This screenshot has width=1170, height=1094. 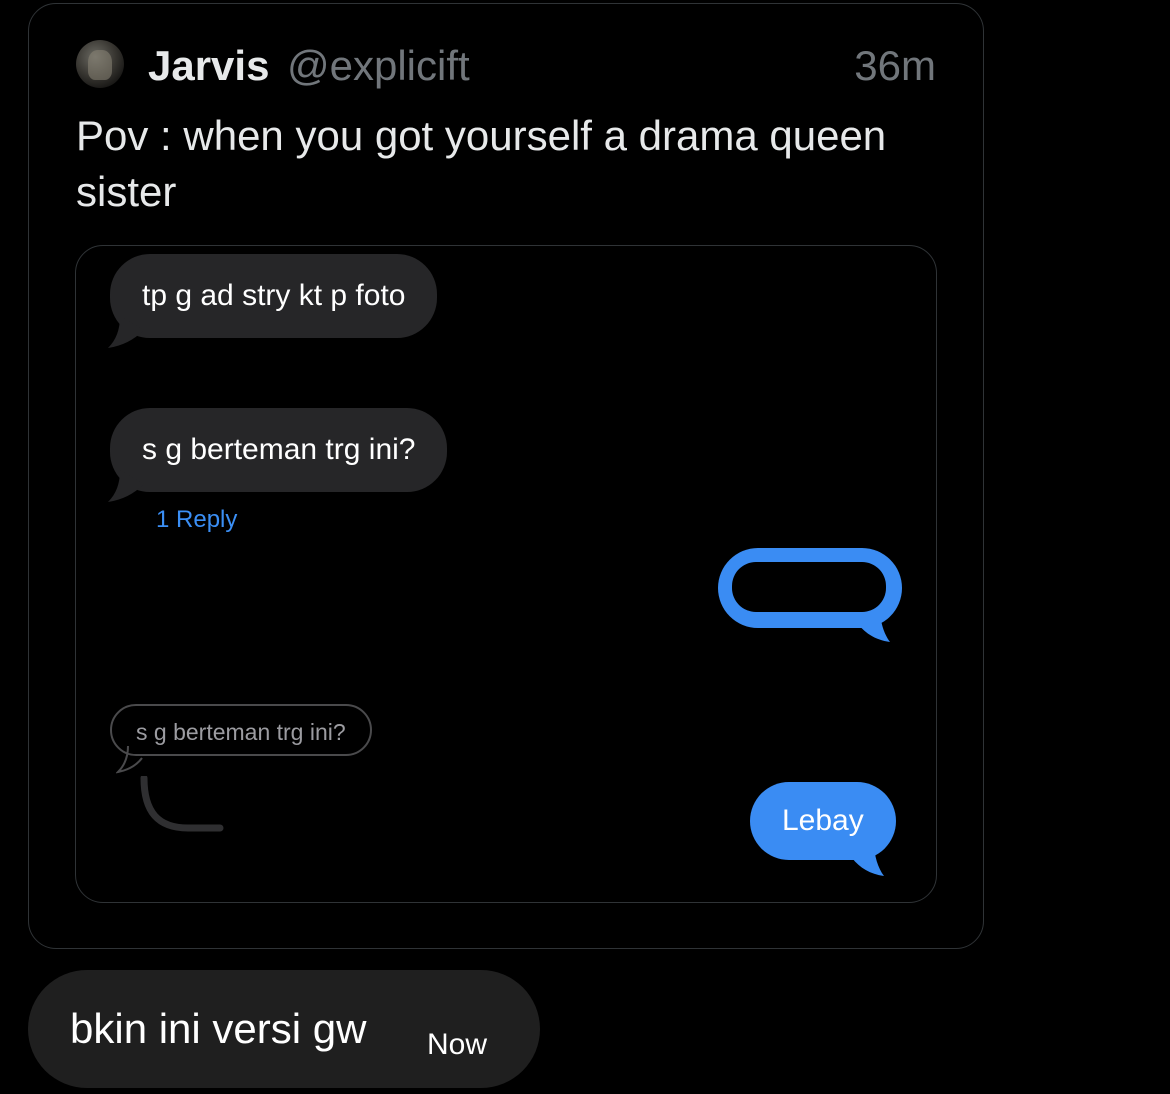 I want to click on redaction-mark, so click(x=809, y=587).